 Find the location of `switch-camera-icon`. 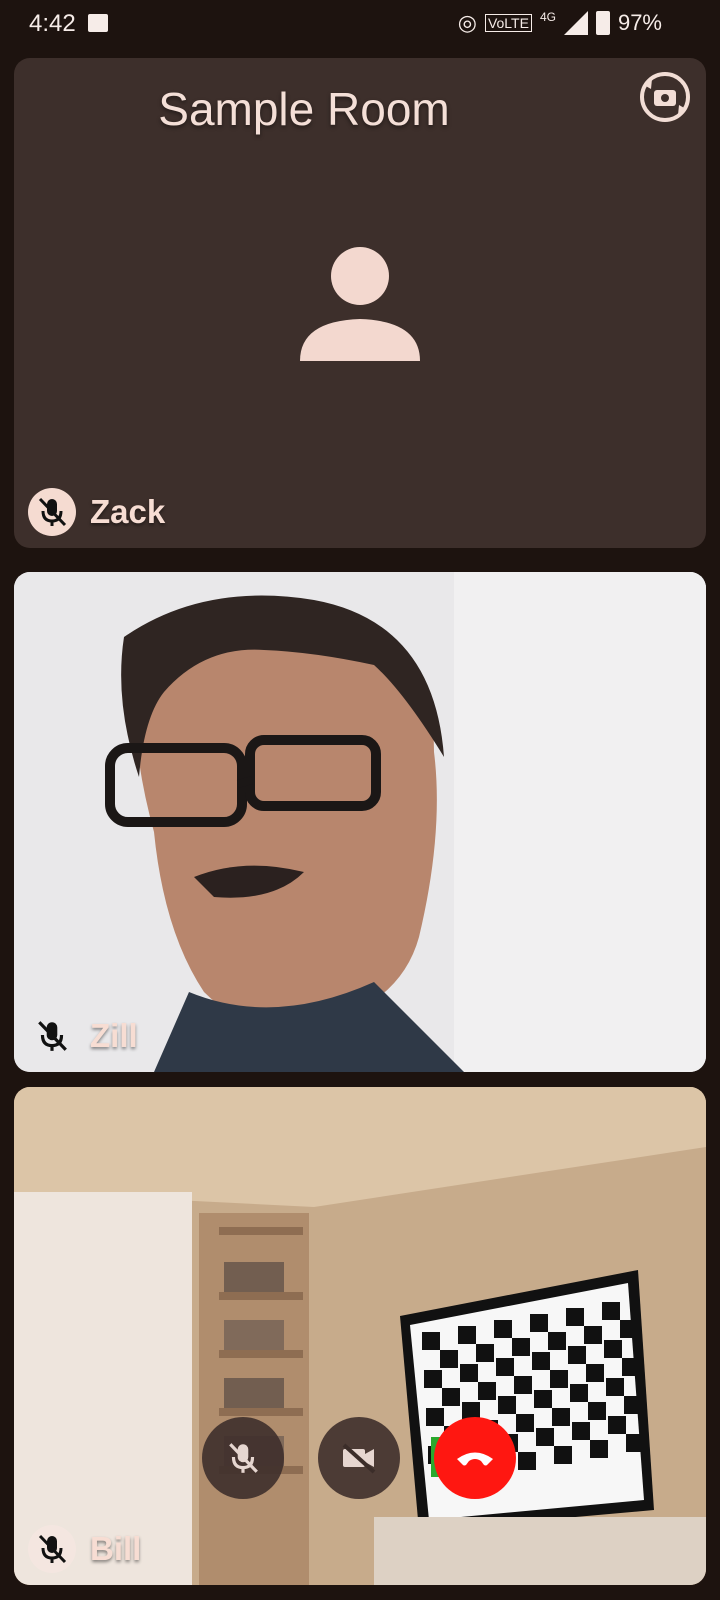

switch-camera-icon is located at coordinates (665, 97).